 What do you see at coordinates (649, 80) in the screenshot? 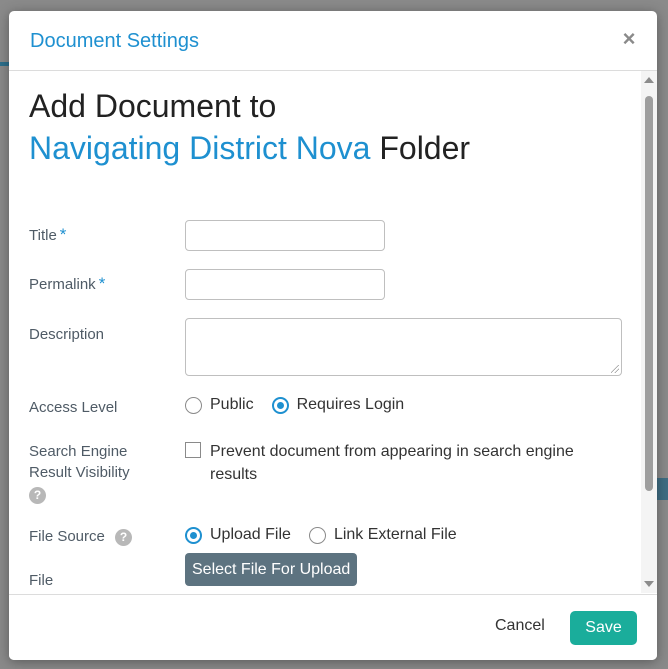
I see `scroll-up-icon` at bounding box center [649, 80].